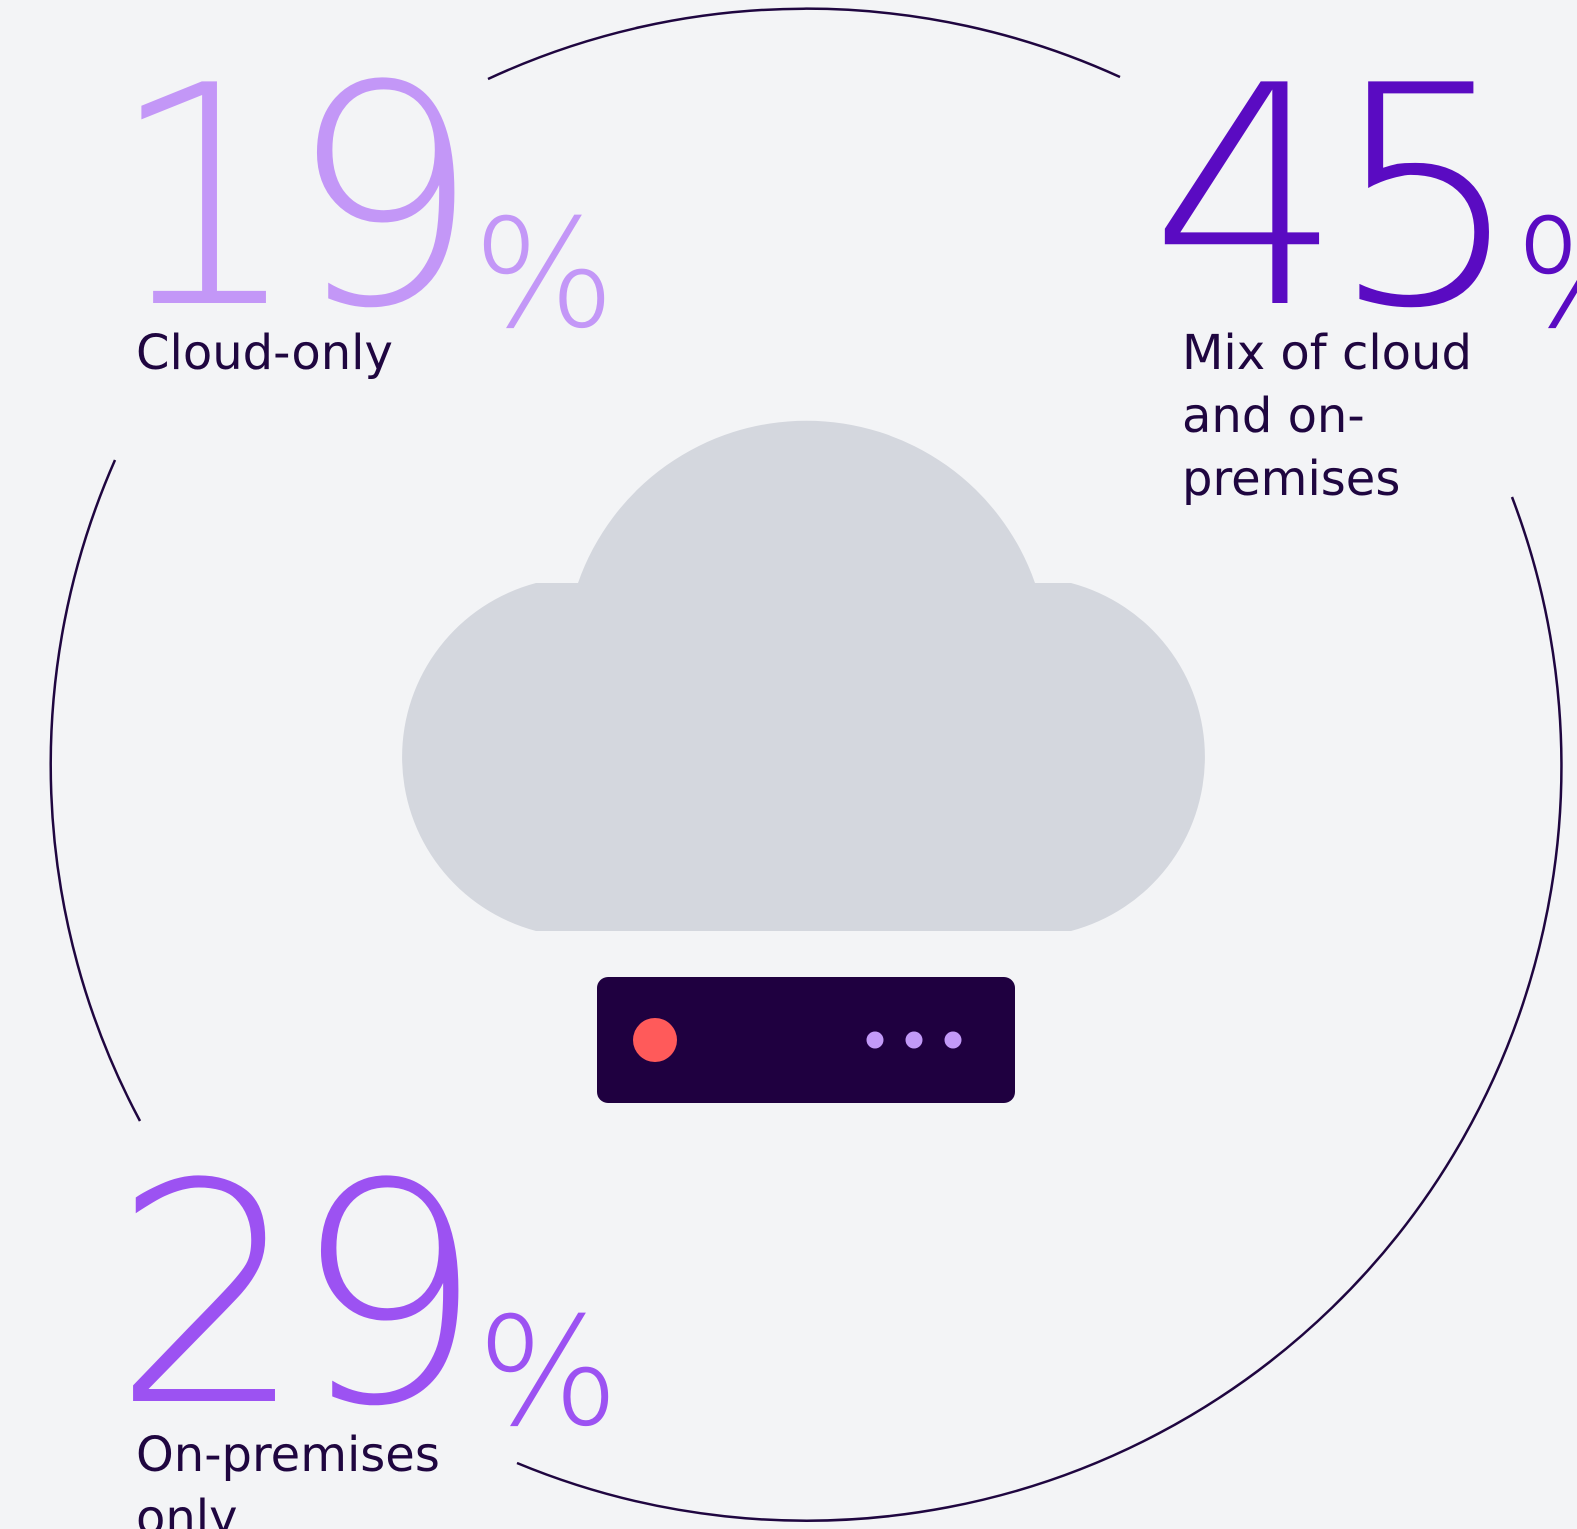 The width and height of the screenshot is (1577, 1529). Describe the element at coordinates (95, 790) in the screenshot. I see `ring-arc-left` at that location.